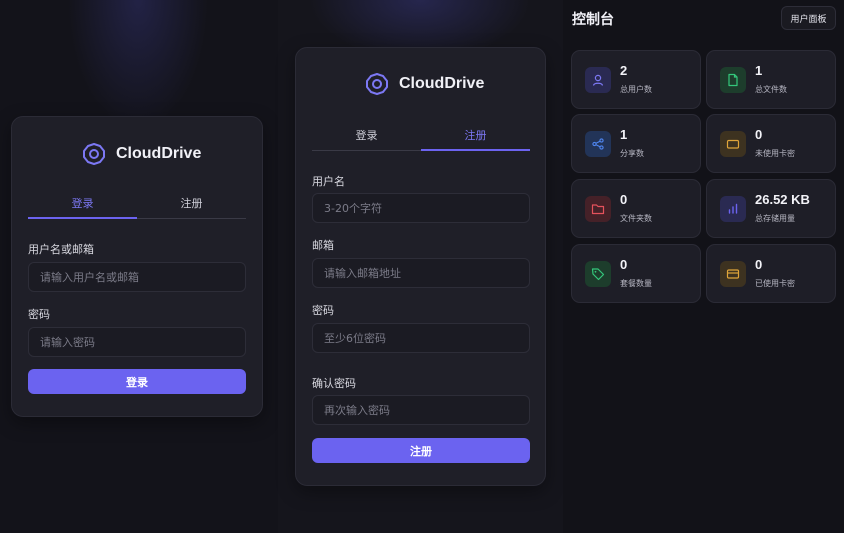 Image resolution: width=844 pixels, height=533 pixels. I want to click on credit-card-icon, so click(733, 274).